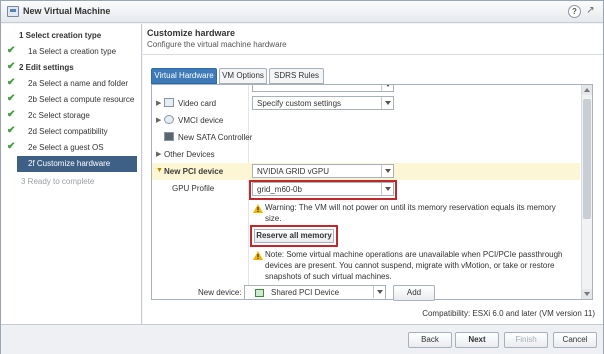 The height and width of the screenshot is (354, 604). I want to click on step-2e: ✔ 2e Select a guest OS, so click(71, 148).